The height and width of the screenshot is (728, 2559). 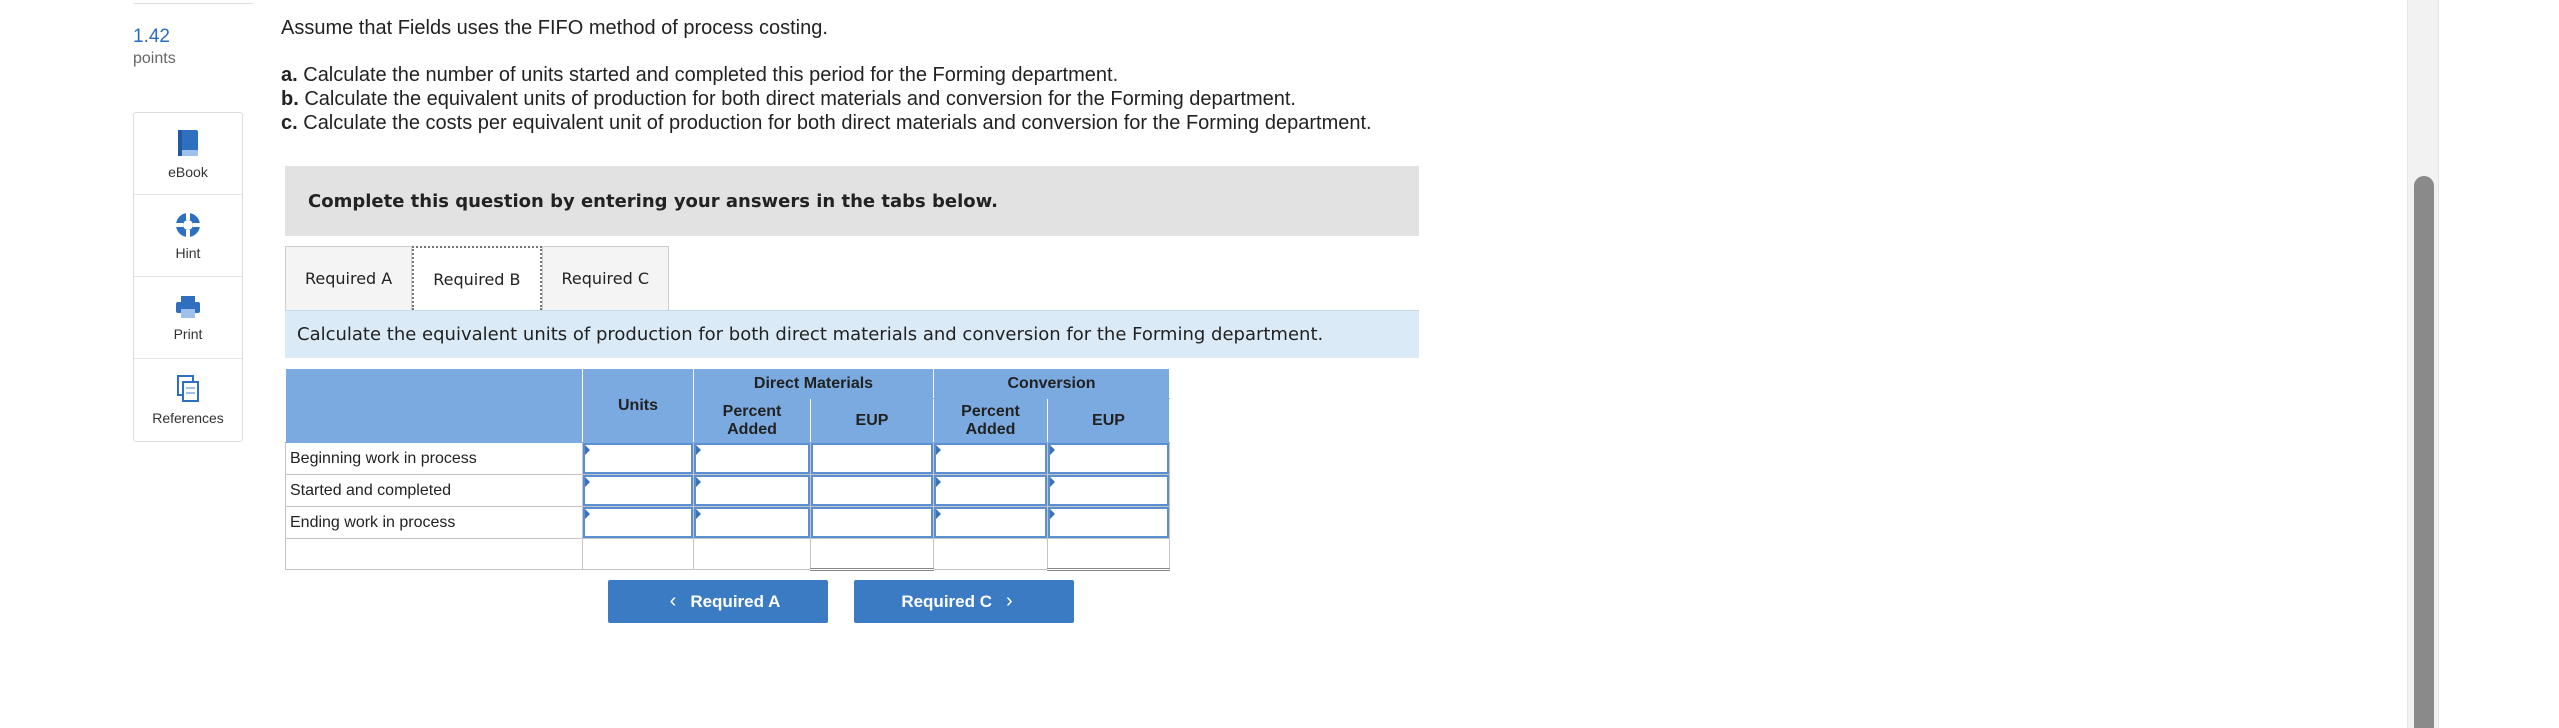 What do you see at coordinates (990, 420) in the screenshot?
I see `conv-percent-added-header: Percent Added` at bounding box center [990, 420].